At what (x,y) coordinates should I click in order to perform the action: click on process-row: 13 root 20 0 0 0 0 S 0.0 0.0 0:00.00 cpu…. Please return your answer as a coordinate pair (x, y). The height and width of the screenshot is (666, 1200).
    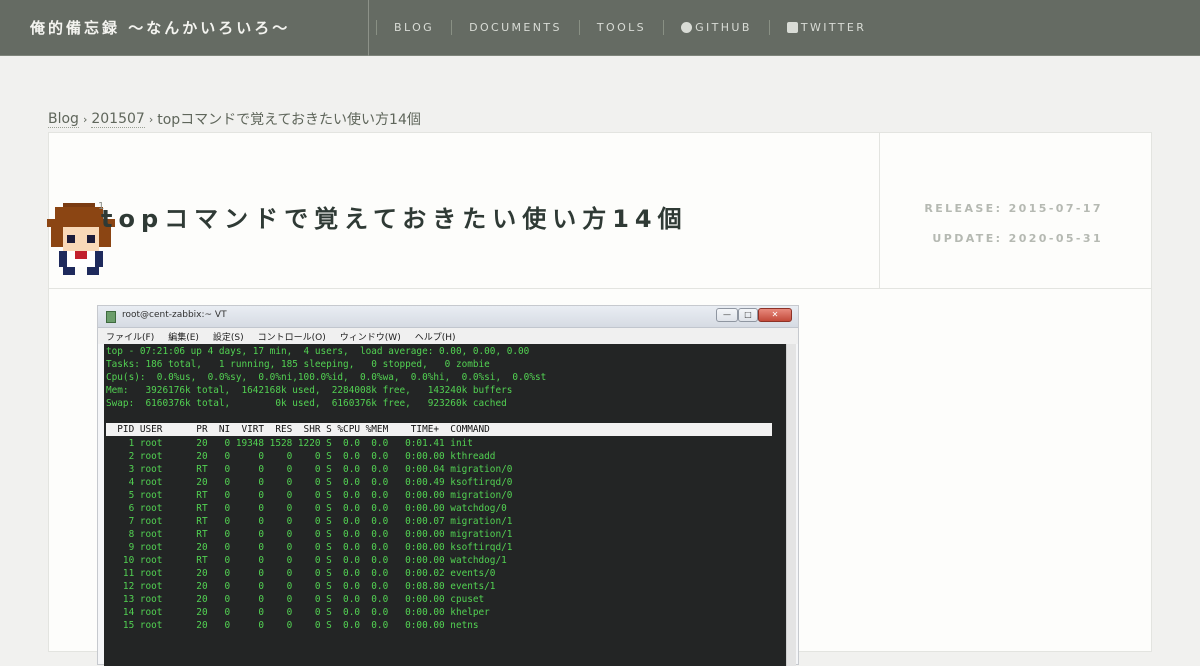
    Looking at the image, I should click on (295, 599).